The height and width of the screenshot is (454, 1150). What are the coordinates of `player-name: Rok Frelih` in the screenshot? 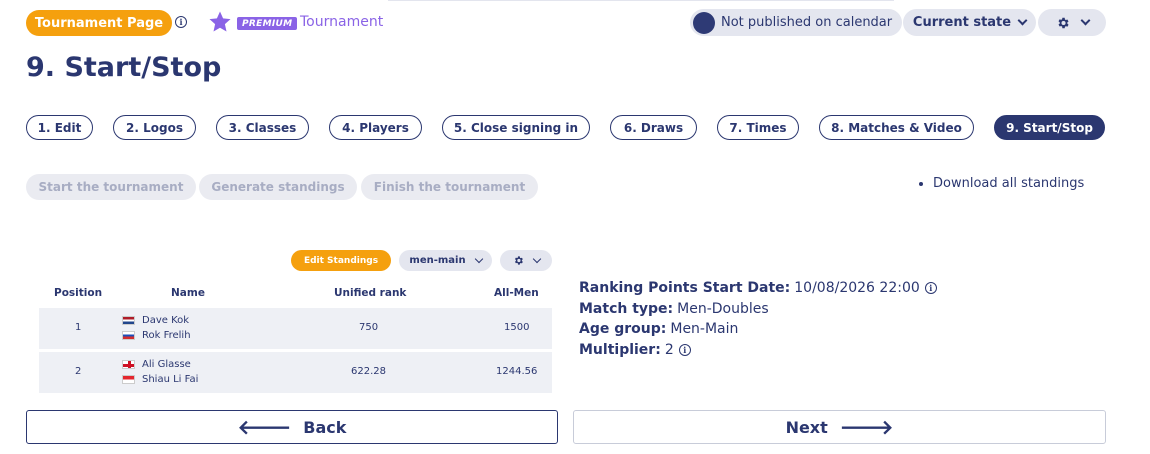 It's located at (156, 335).